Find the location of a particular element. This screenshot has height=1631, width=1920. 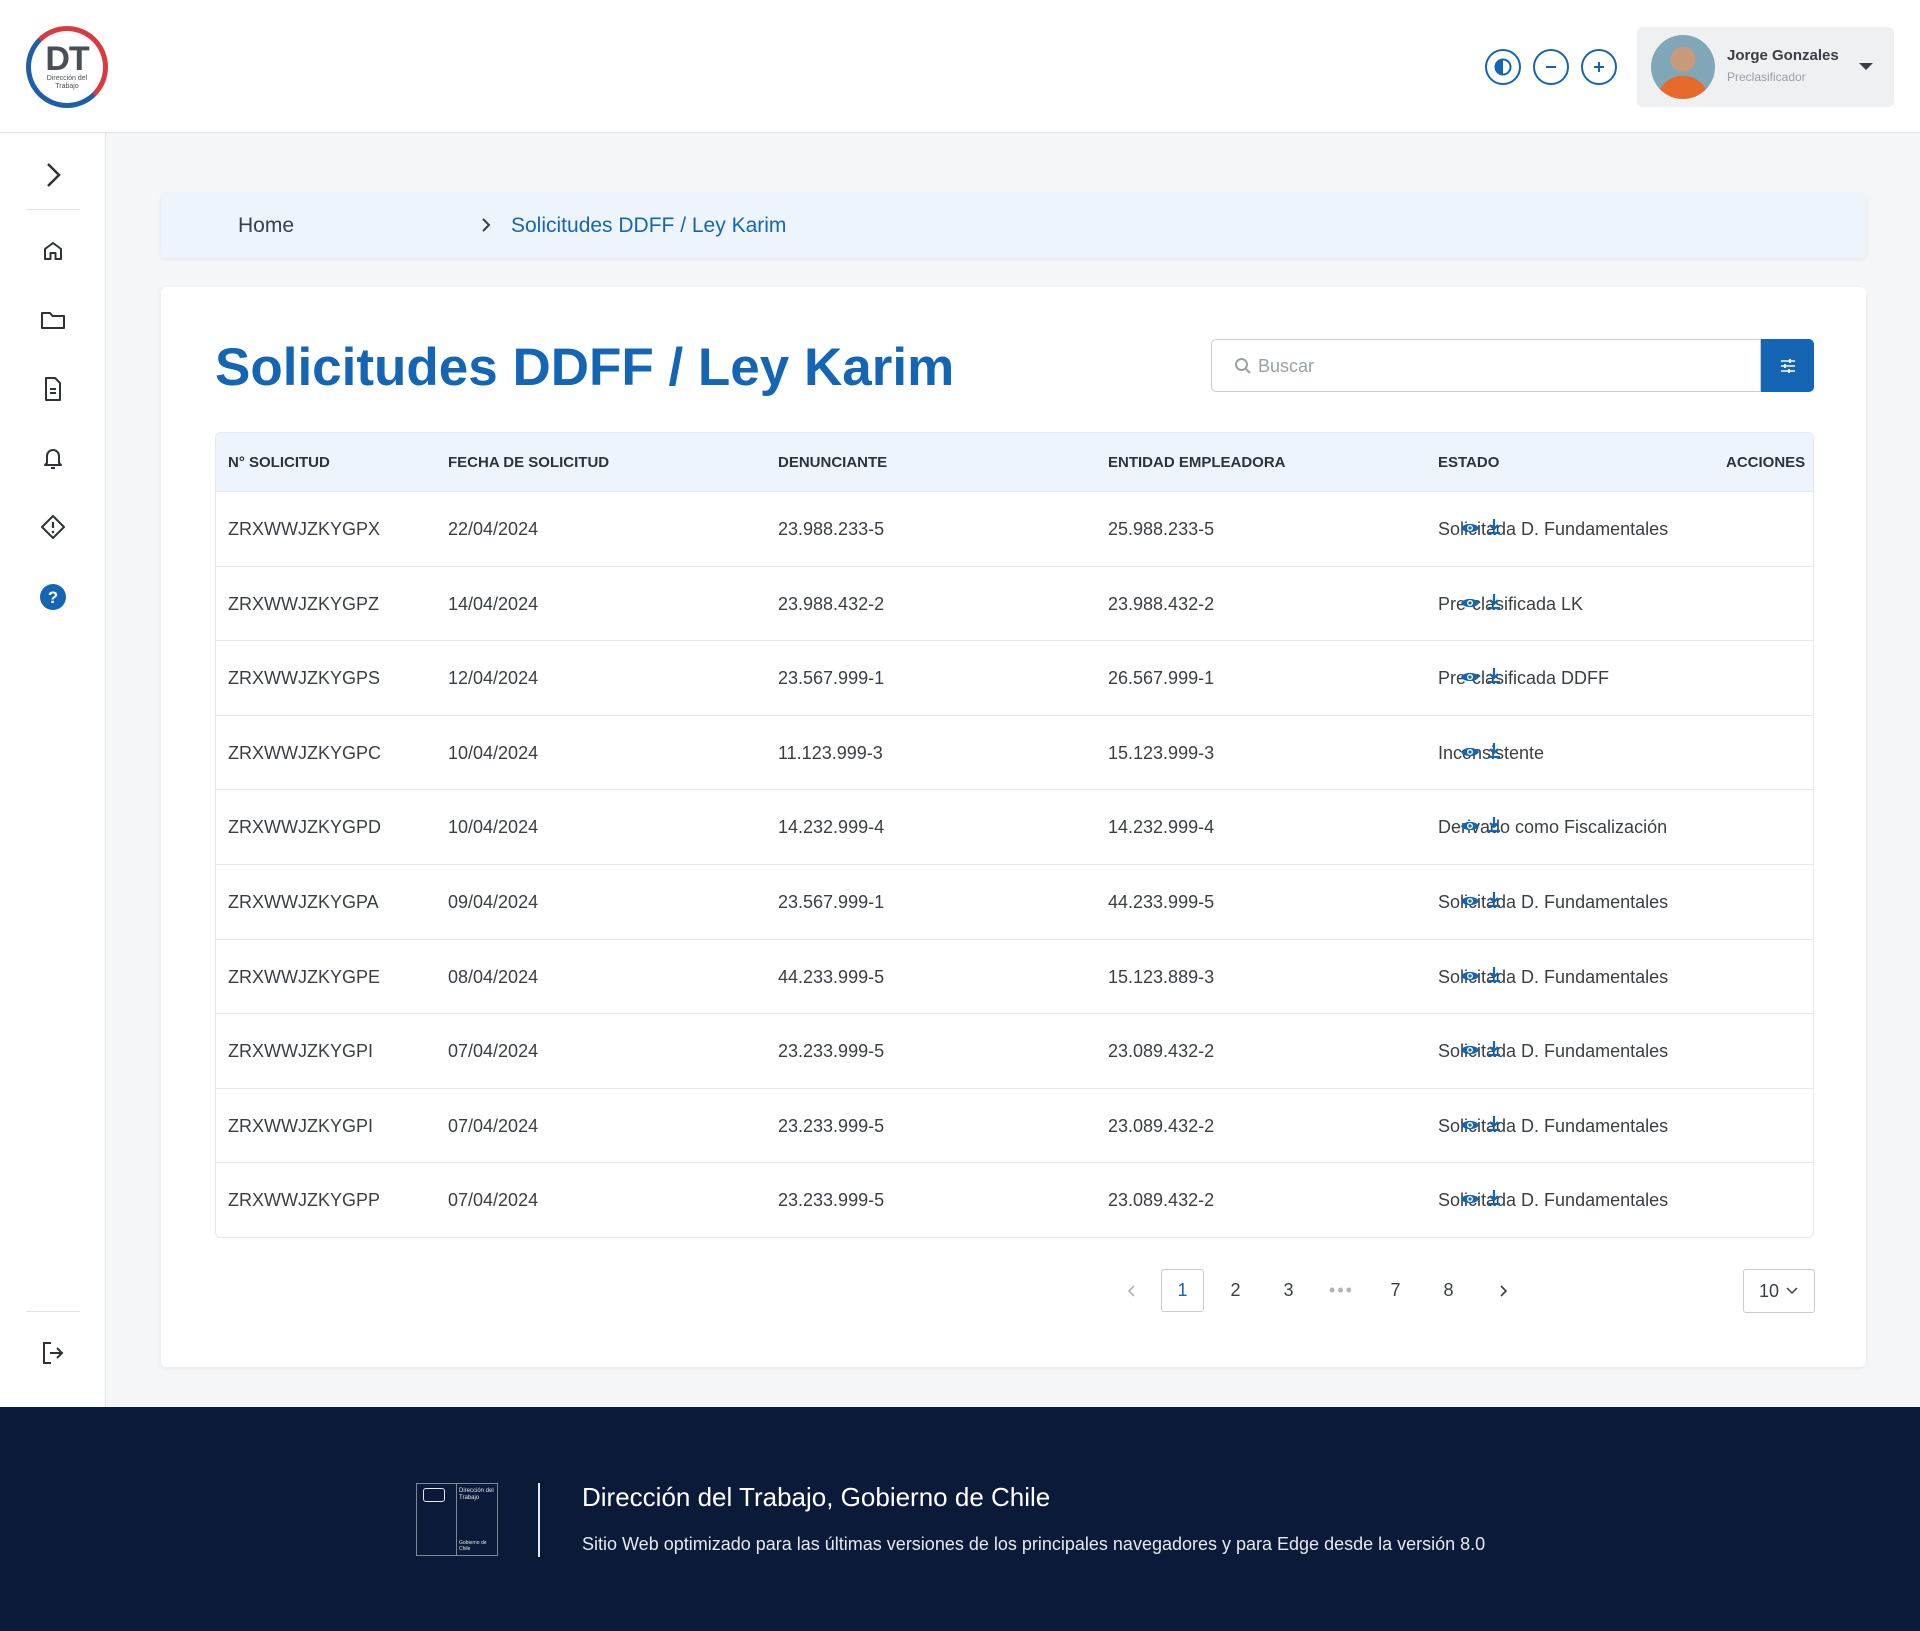

cell-date: 14/04/2024 is located at coordinates (493, 603).